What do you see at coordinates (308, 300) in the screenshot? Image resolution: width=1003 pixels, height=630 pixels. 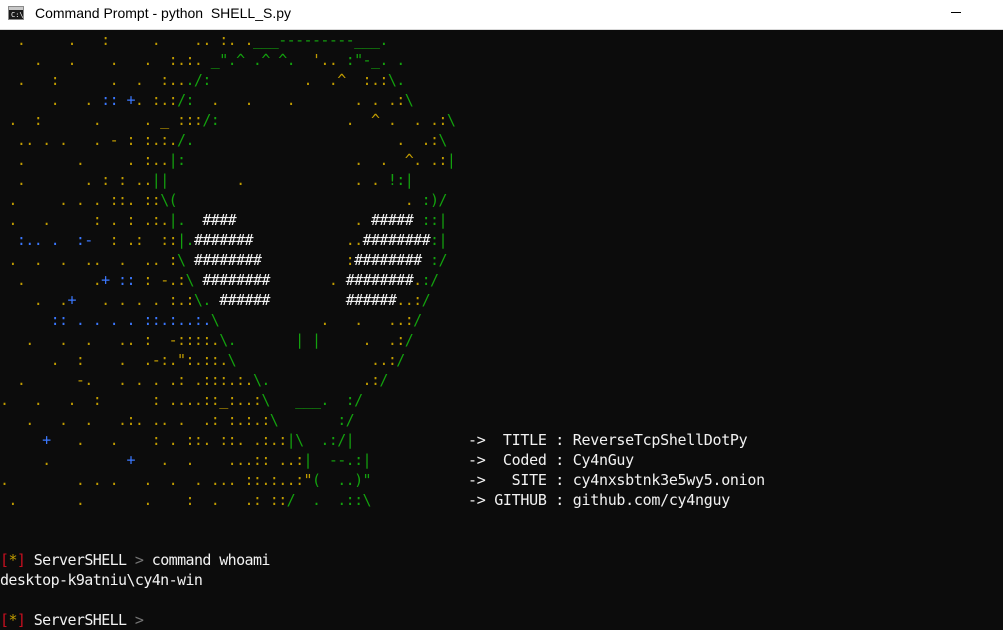 I see `ascii-segment` at bounding box center [308, 300].